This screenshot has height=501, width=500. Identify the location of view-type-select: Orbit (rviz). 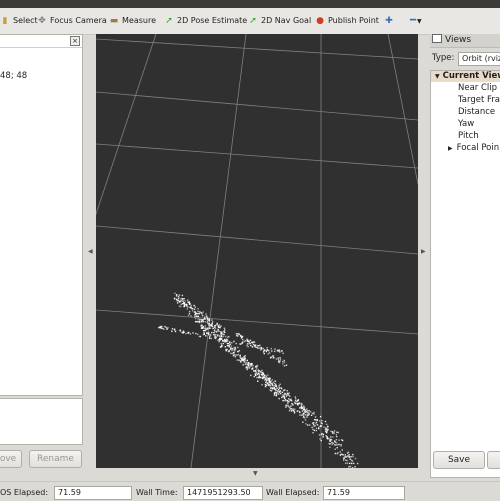
(479, 59).